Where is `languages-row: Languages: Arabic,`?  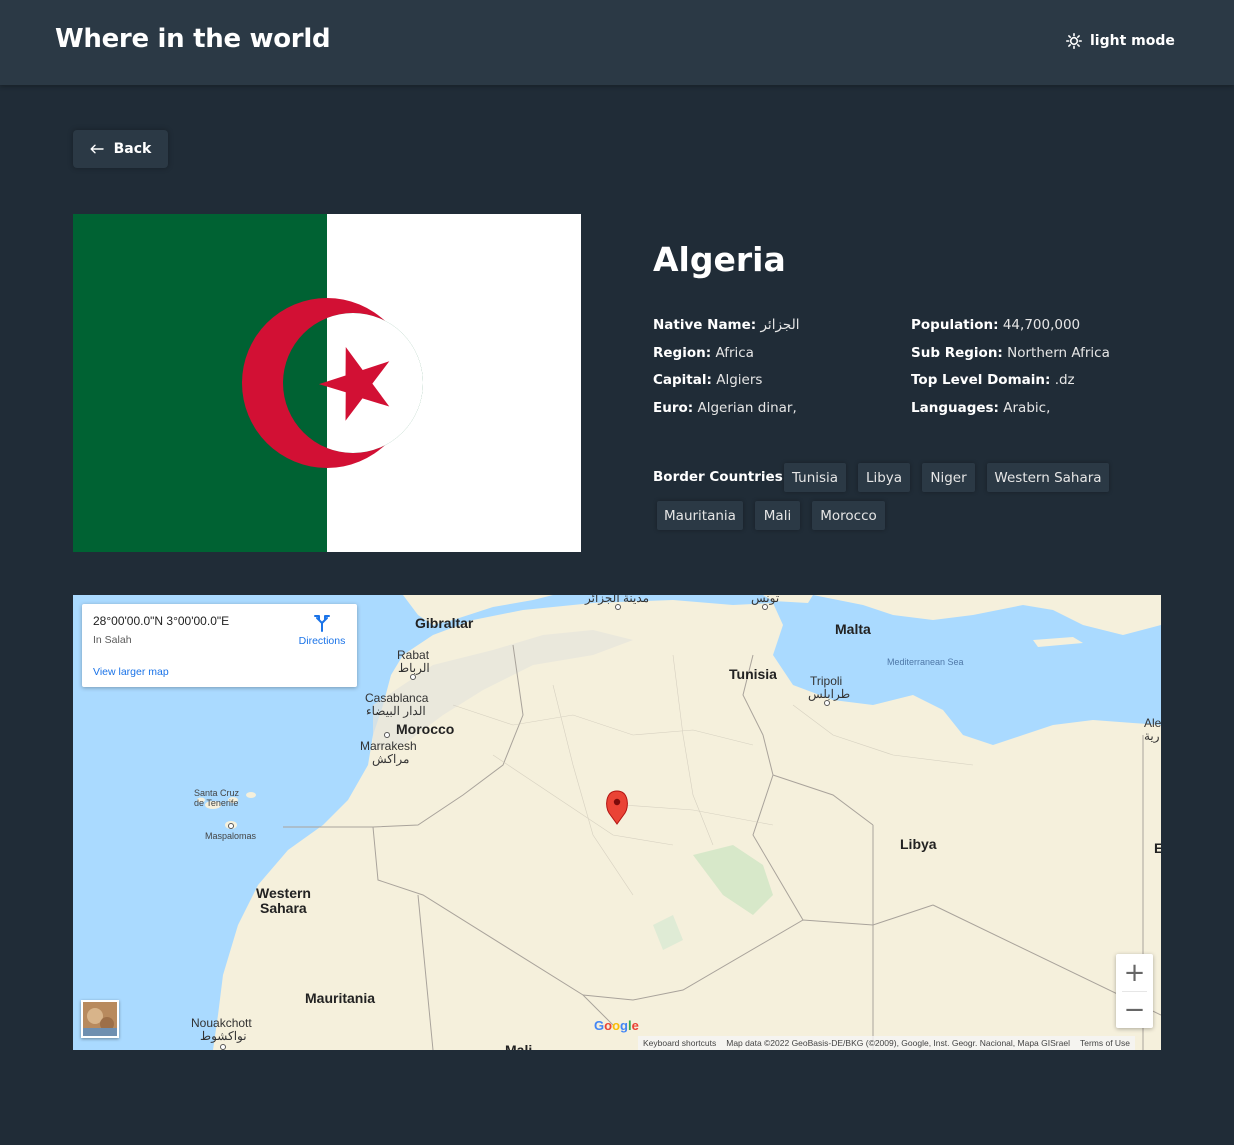
languages-row: Languages: Arabic, is located at coordinates (1010, 409).